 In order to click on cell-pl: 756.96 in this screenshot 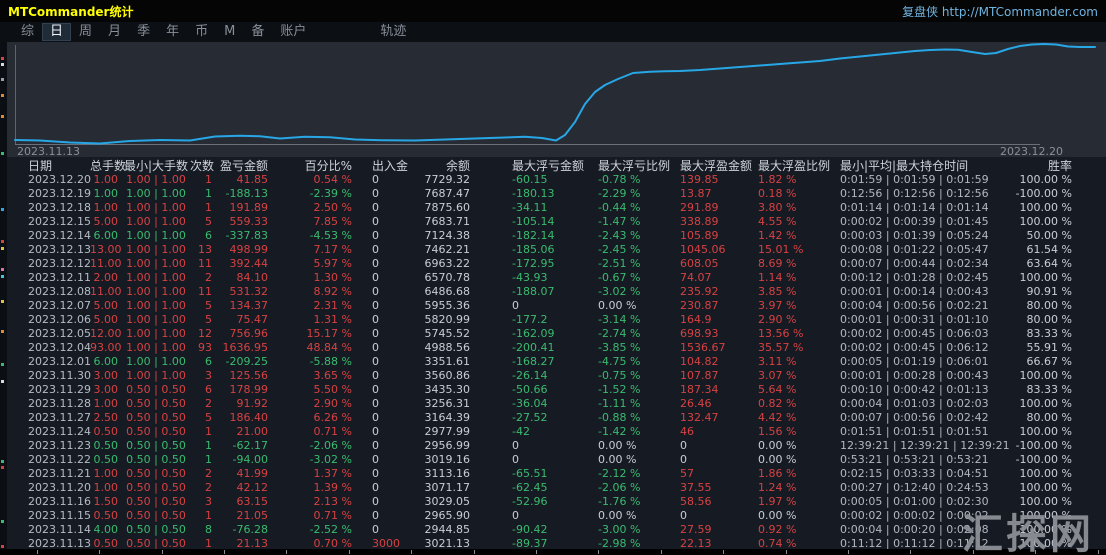, I will do `click(249, 333)`.